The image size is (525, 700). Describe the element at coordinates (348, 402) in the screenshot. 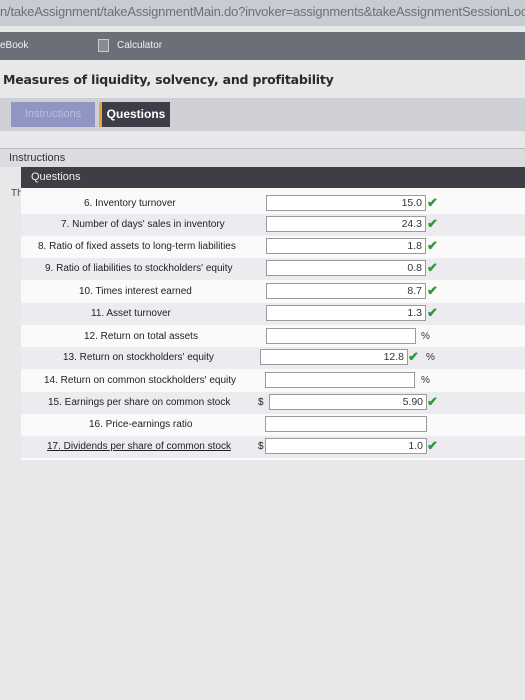

I see `answer-input: 5.90` at that location.